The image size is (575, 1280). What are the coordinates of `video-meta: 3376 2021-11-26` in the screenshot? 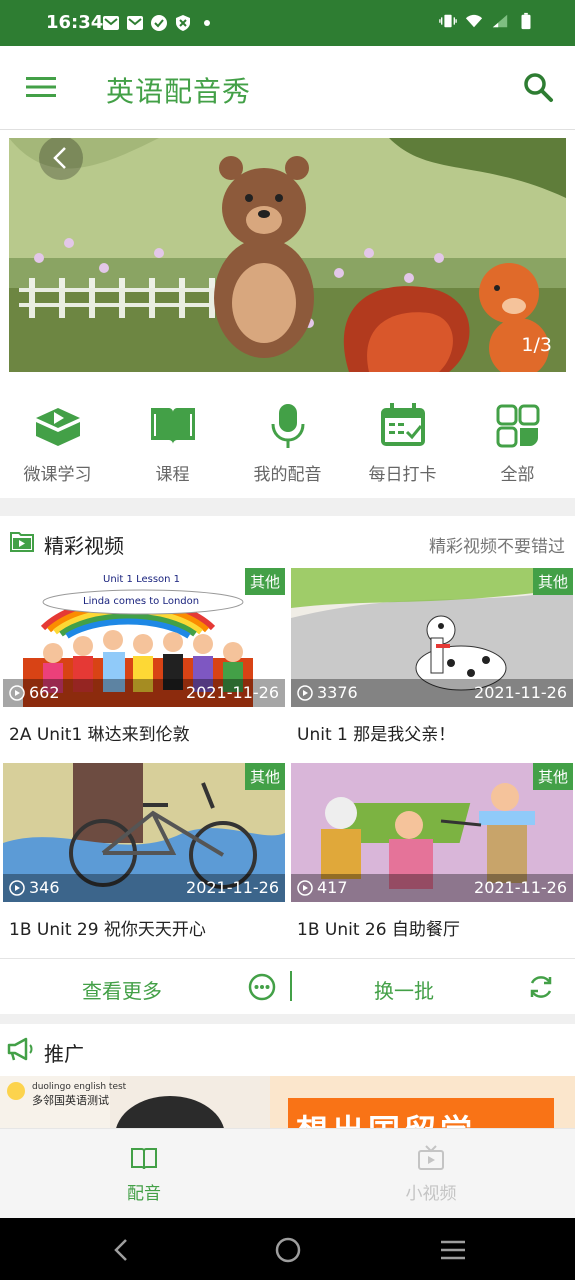 It's located at (432, 693).